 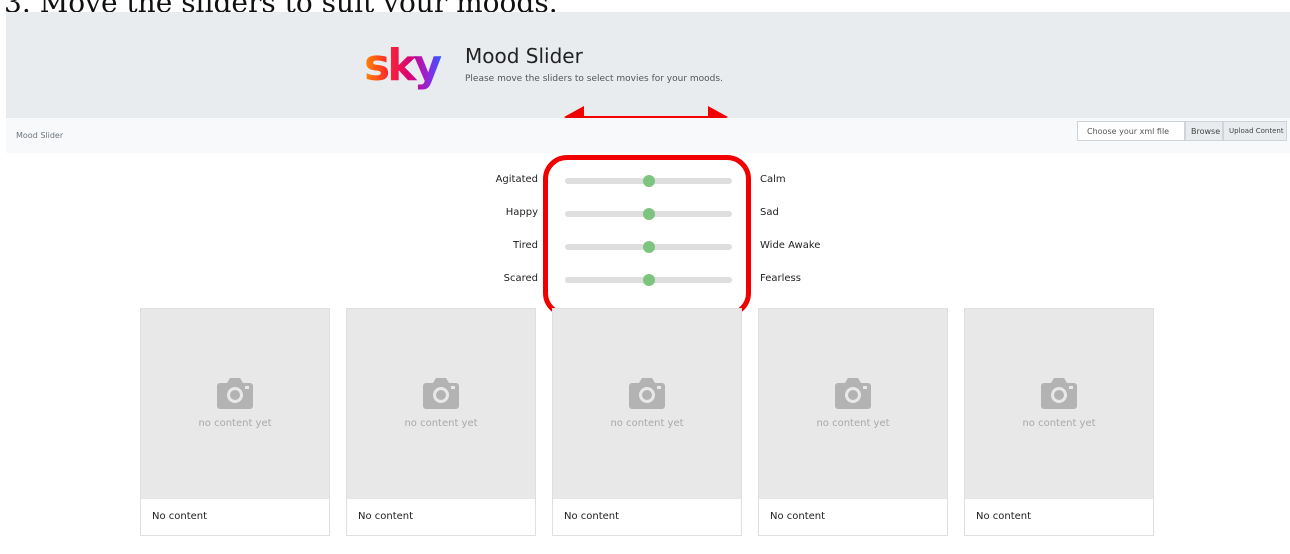 What do you see at coordinates (524, 56) in the screenshot?
I see `page-title: Mood Slider` at bounding box center [524, 56].